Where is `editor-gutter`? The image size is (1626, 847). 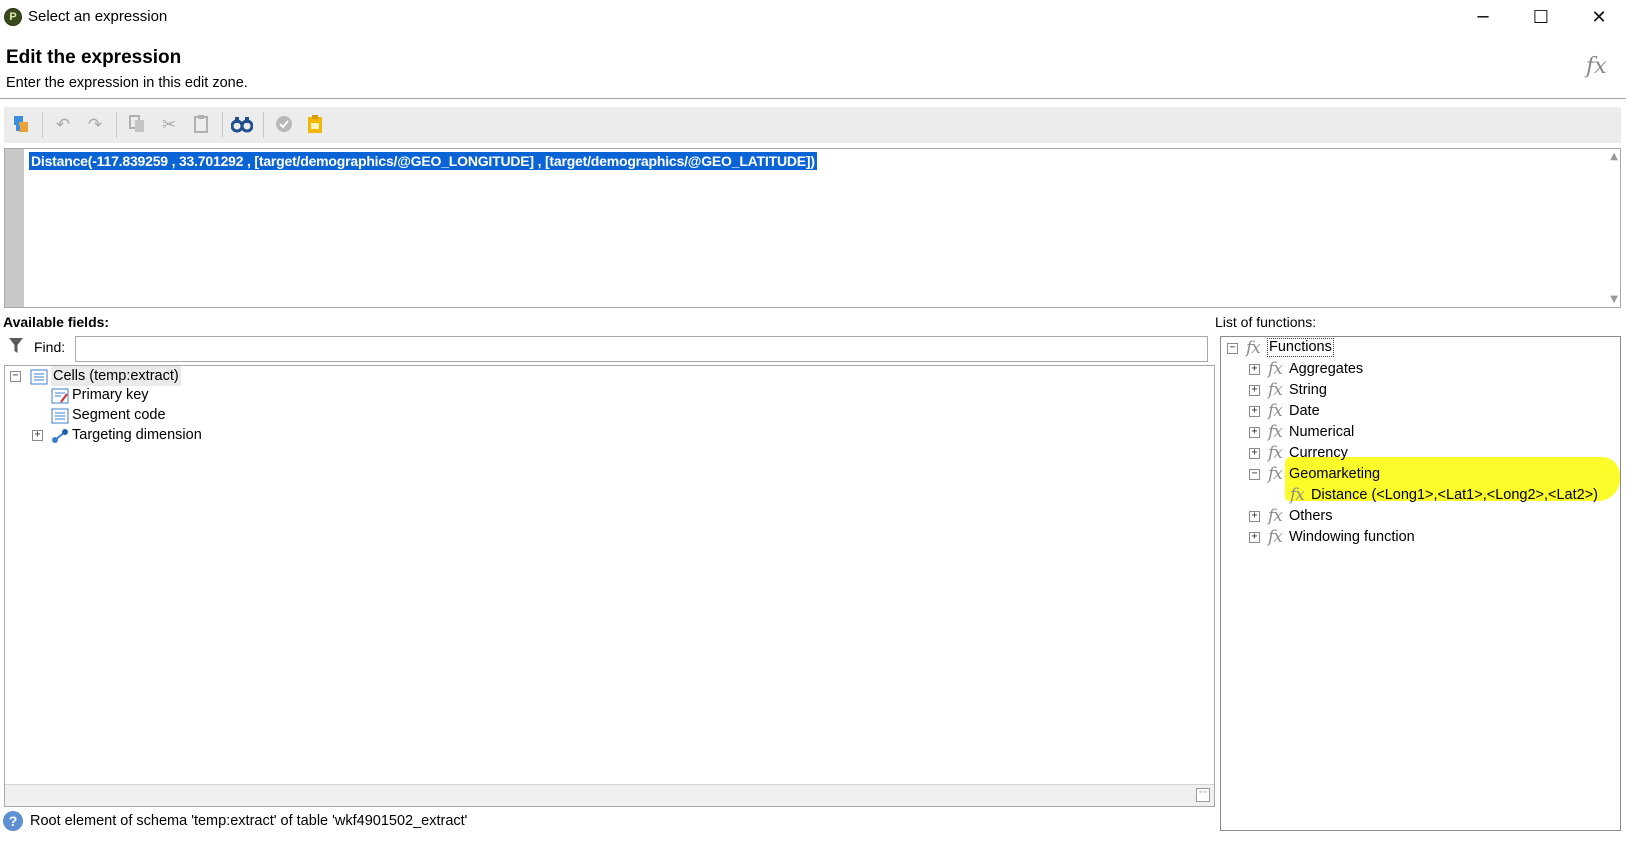 editor-gutter is located at coordinates (14, 228).